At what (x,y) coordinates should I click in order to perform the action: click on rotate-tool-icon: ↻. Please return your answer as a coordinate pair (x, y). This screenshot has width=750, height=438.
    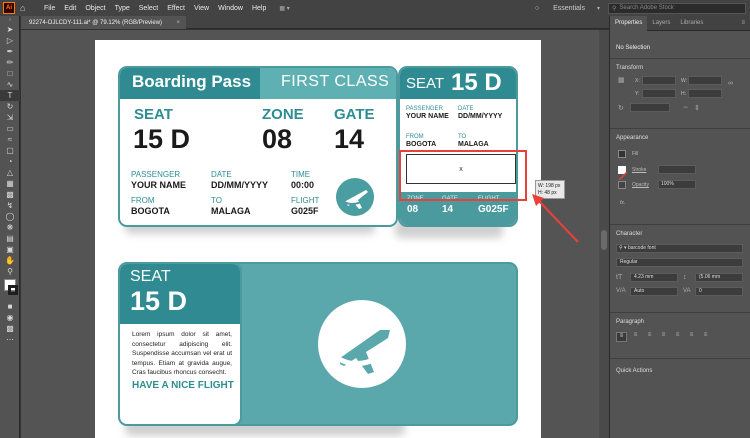
    Looking at the image, I should click on (10, 106).